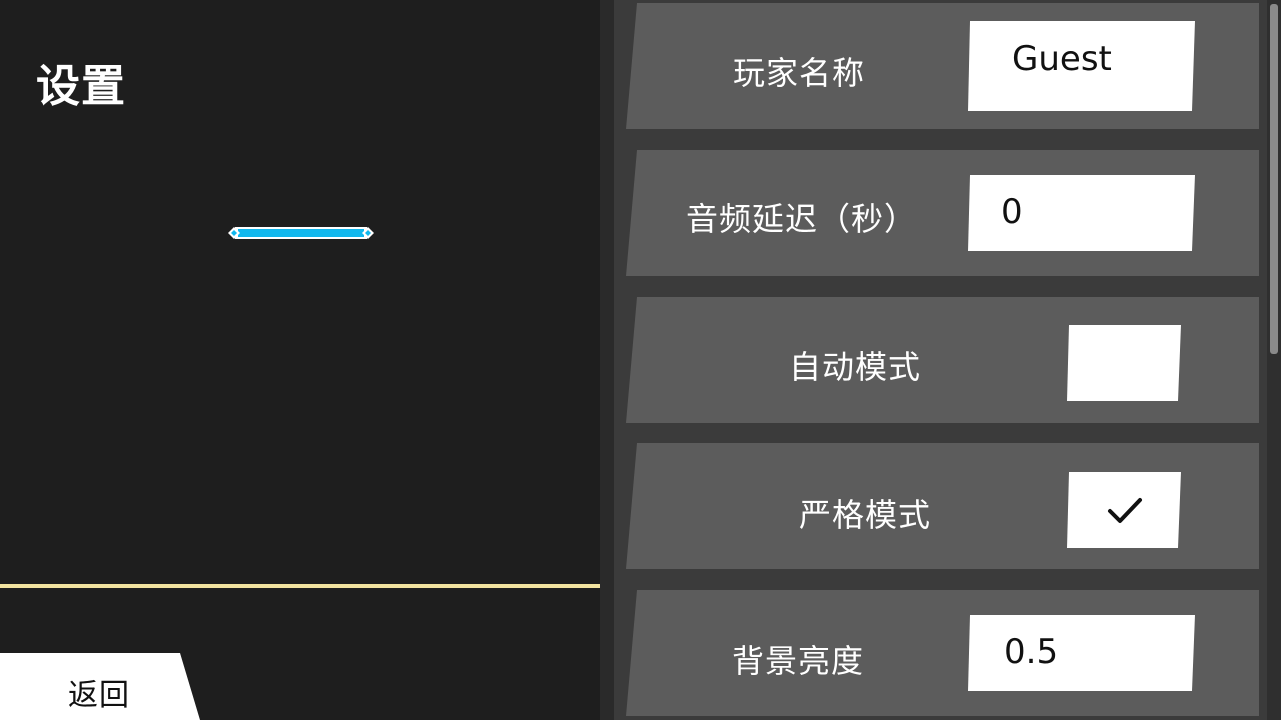 This screenshot has height=720, width=1281. Describe the element at coordinates (1031, 652) in the screenshot. I see `bg-brightness-value: 0.5` at that location.